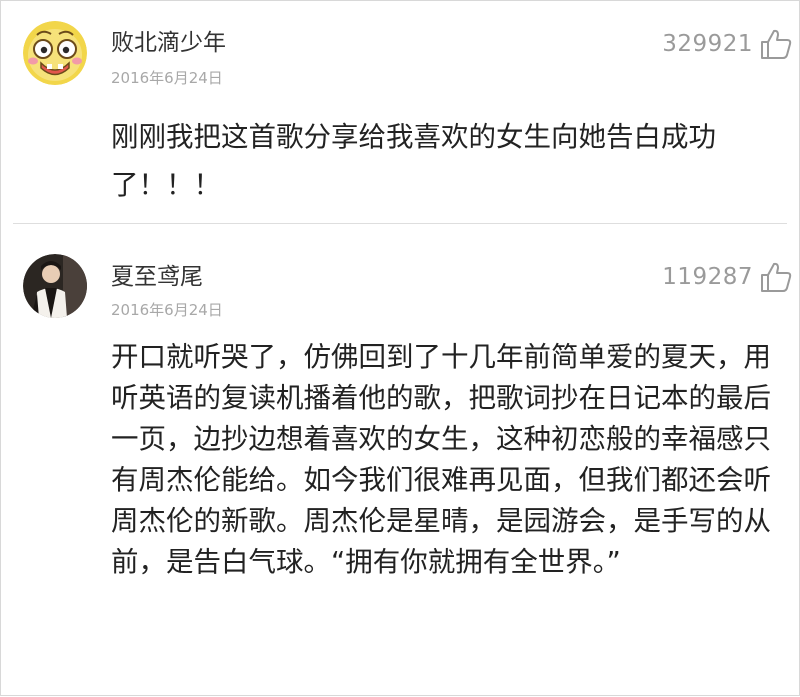 The width and height of the screenshot is (800, 697). I want to click on cartoon-face-icon, so click(55, 53).